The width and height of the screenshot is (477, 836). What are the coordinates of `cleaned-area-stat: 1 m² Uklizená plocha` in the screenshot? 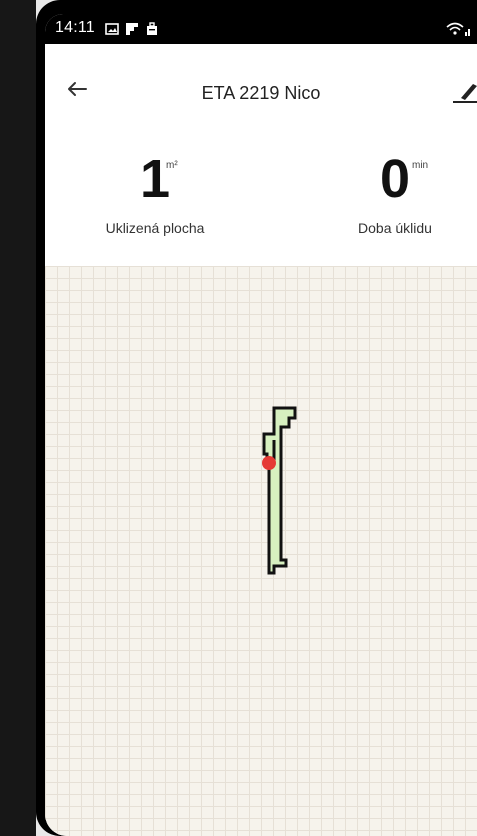 It's located at (155, 192).